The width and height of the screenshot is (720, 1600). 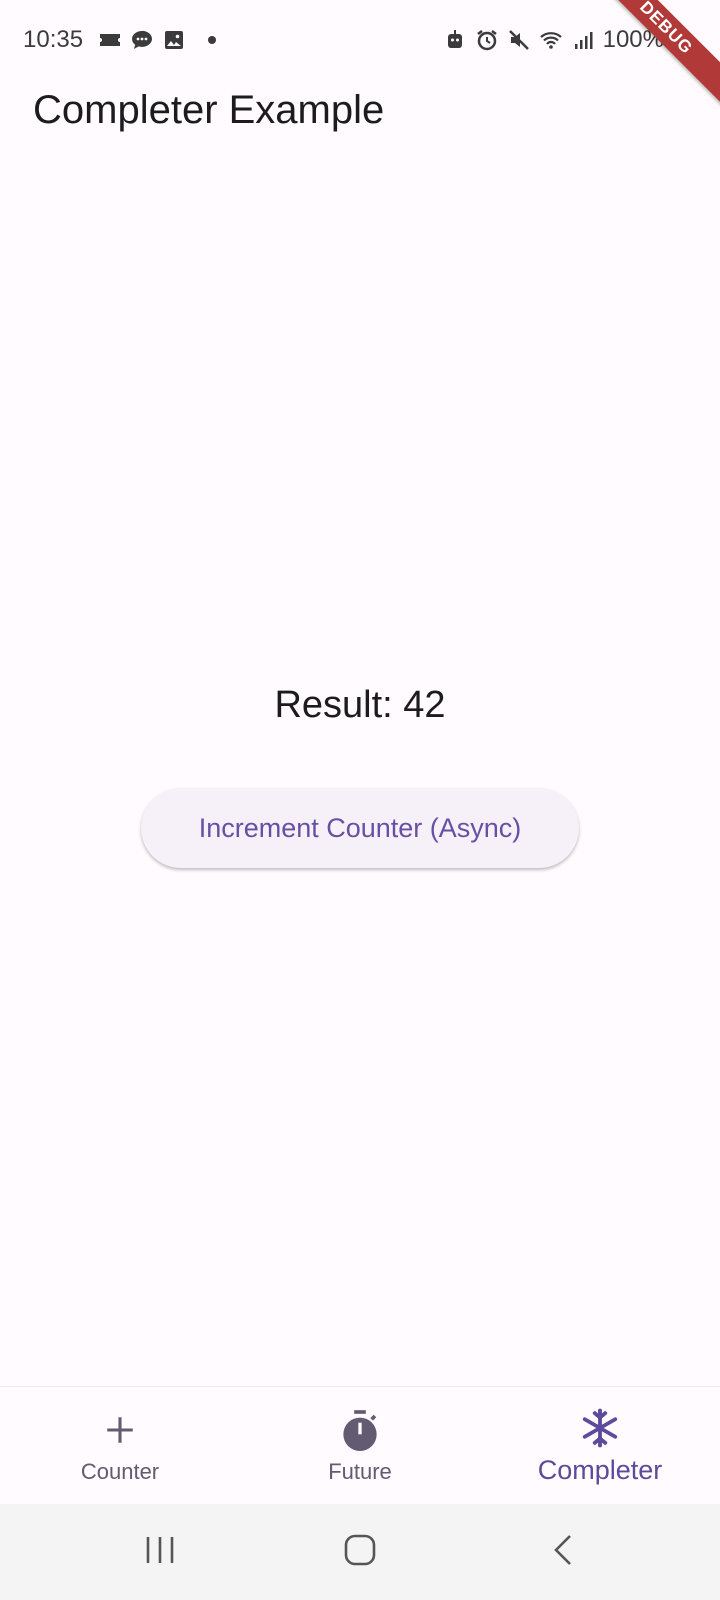 I want to click on mute-icon, so click(x=518, y=40).